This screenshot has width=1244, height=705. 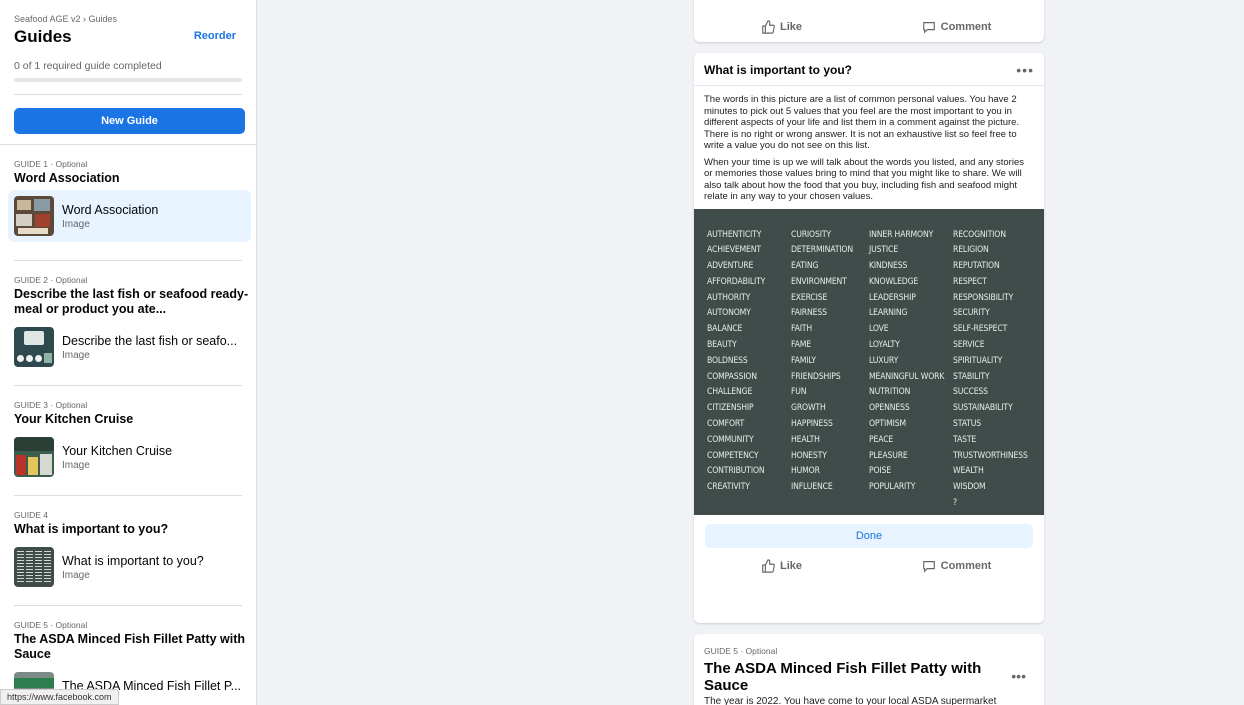 What do you see at coordinates (736, 281) in the screenshot?
I see `value-word: AFFORDABILITY` at bounding box center [736, 281].